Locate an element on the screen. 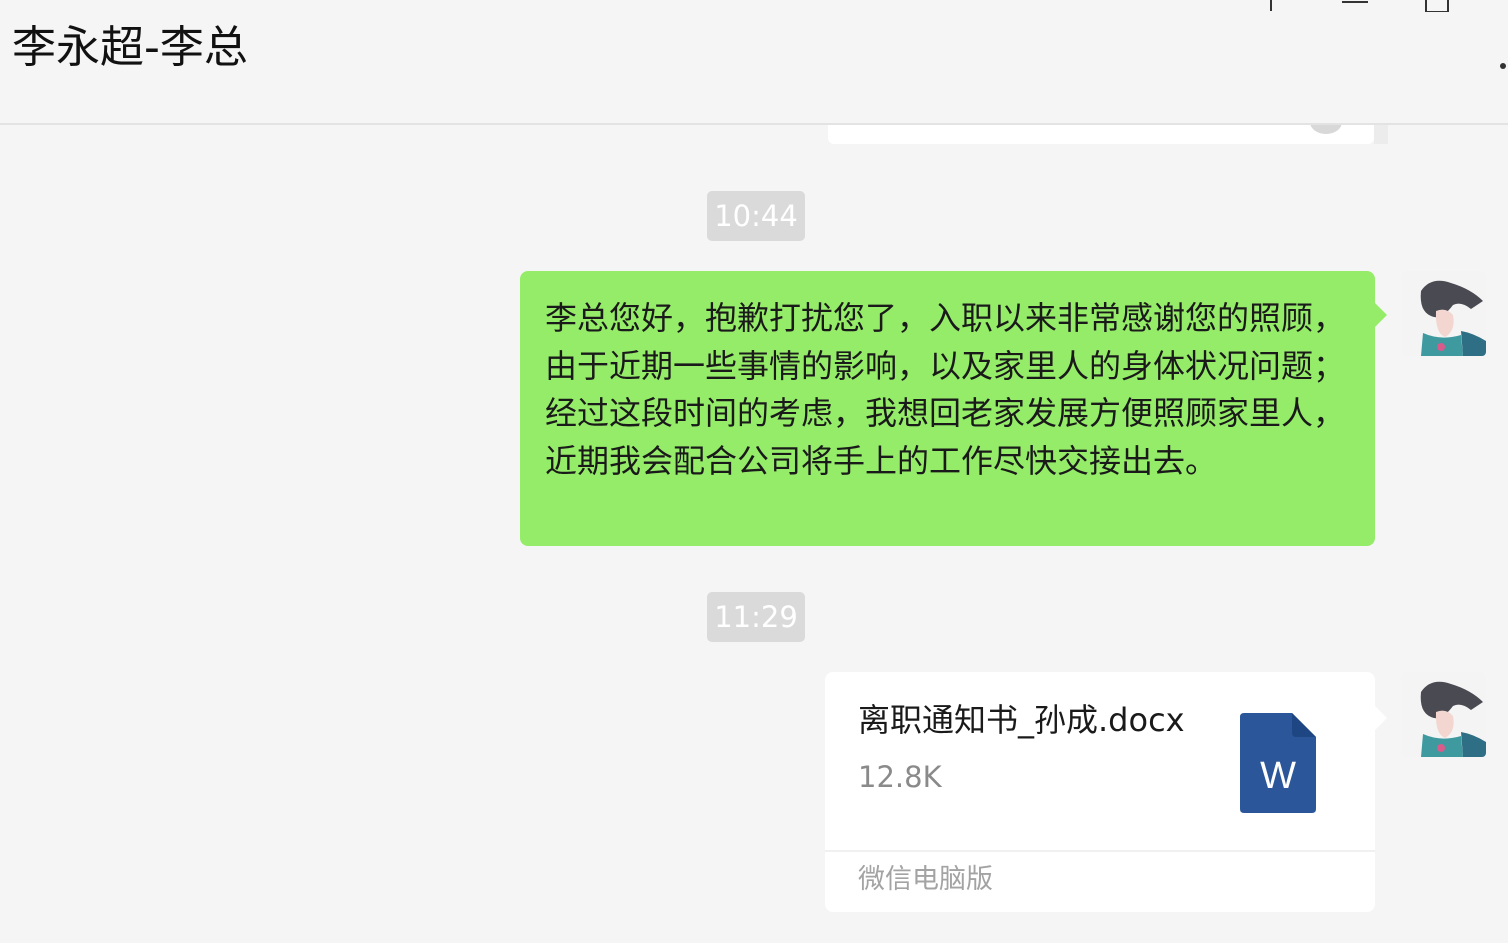 The image size is (1508, 943). file-name: 离职通知书_孙成.docx is located at coordinates (1021, 720).